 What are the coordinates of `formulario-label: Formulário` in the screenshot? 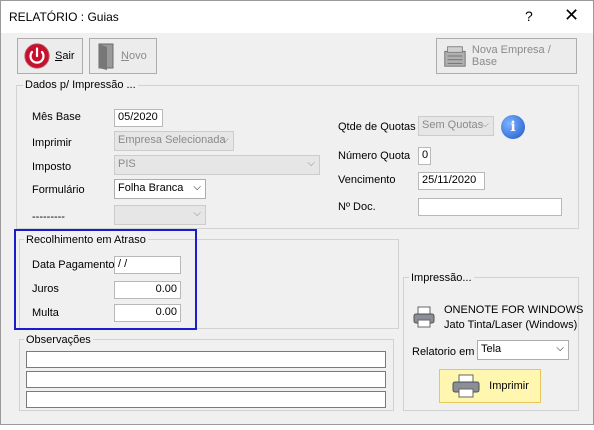 It's located at (58, 190).